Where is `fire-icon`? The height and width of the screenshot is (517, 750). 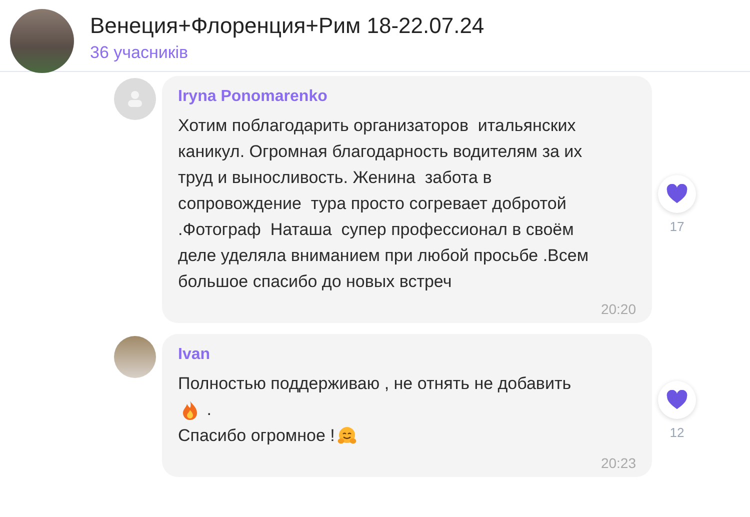
fire-icon is located at coordinates (190, 410).